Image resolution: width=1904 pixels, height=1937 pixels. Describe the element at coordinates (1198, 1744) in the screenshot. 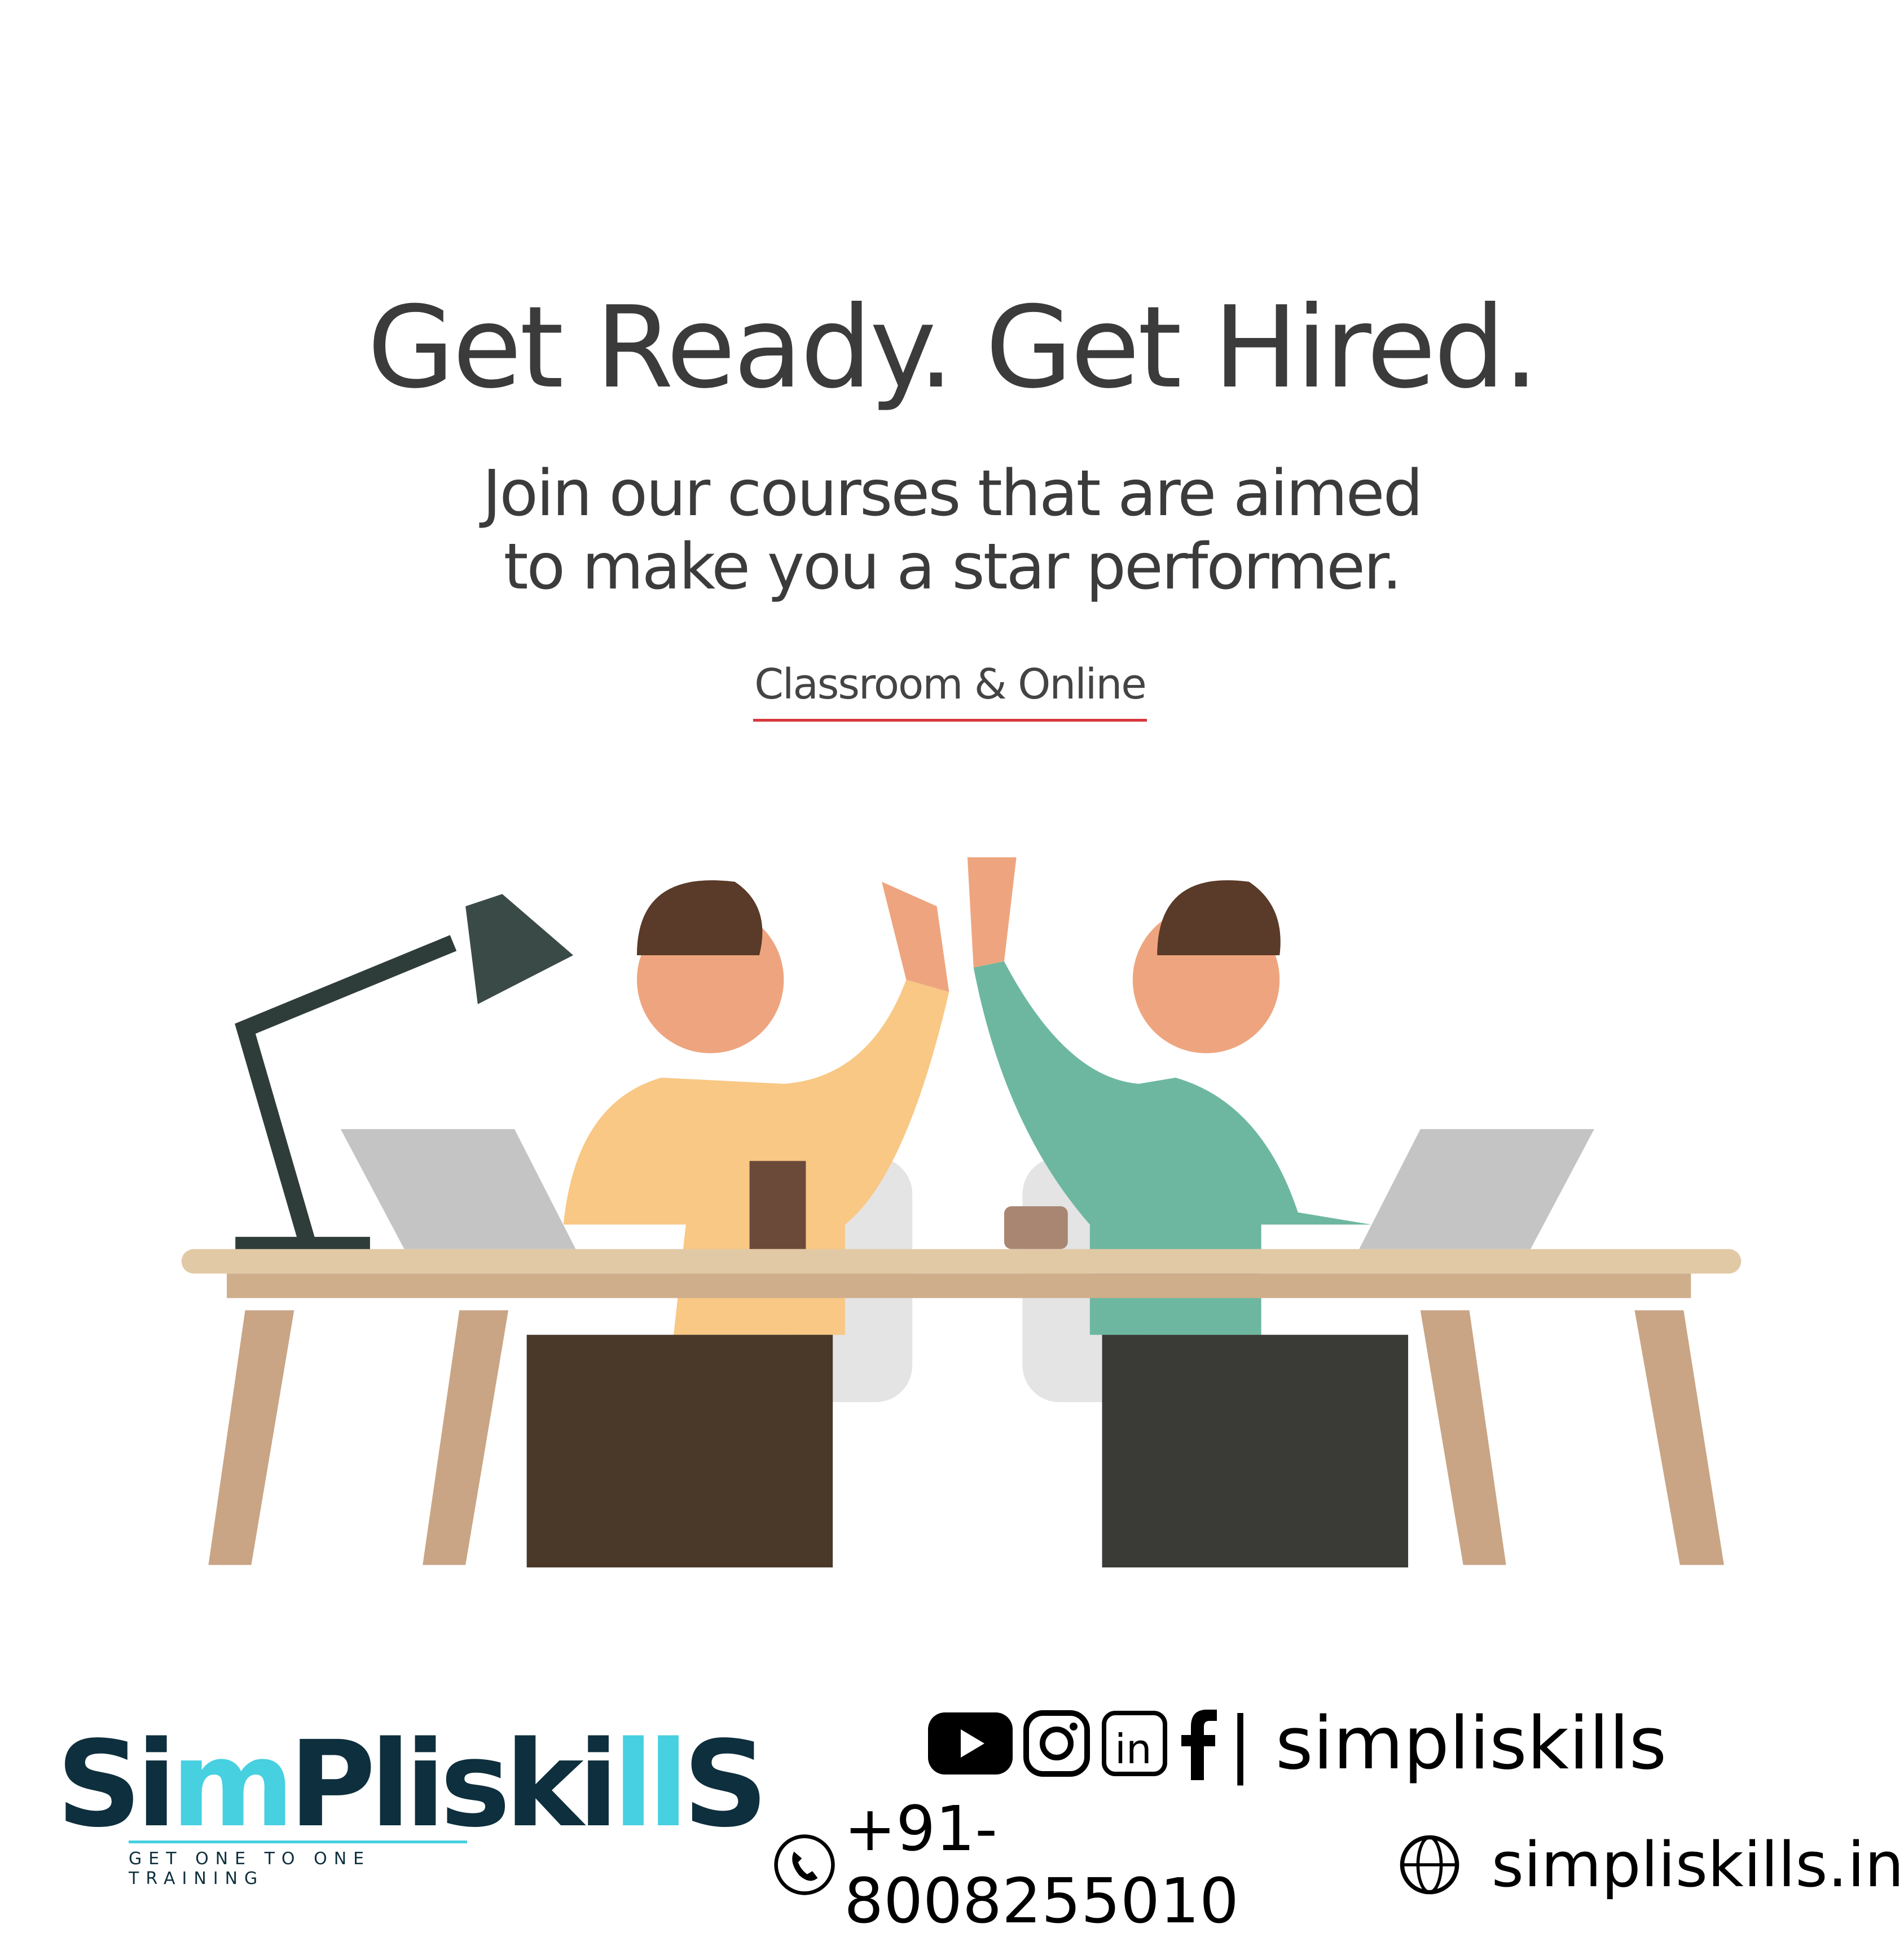

I see `facebook-icon` at that location.